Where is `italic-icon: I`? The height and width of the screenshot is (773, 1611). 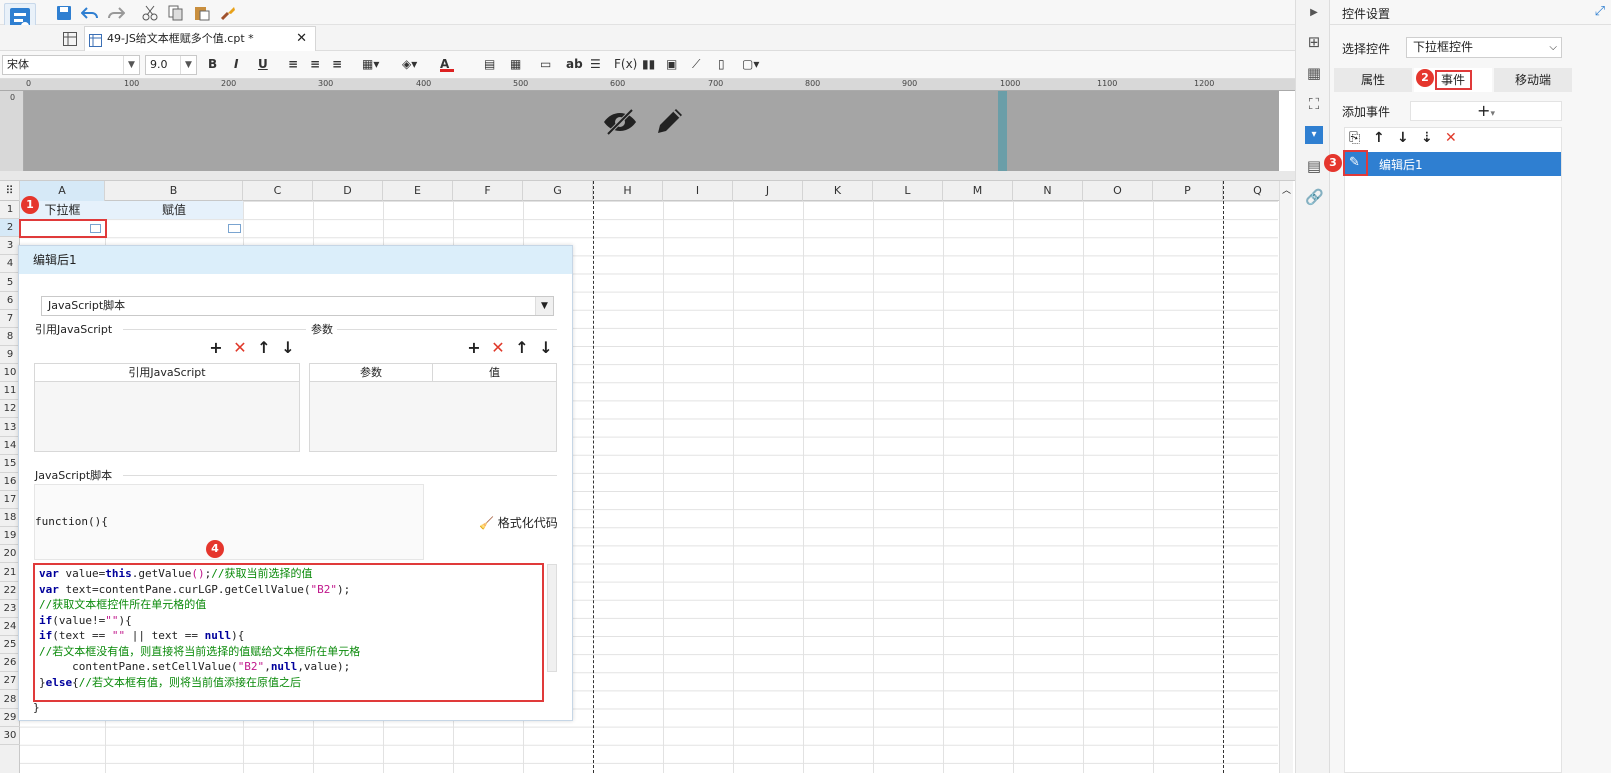
italic-icon: I is located at coordinates (236, 64).